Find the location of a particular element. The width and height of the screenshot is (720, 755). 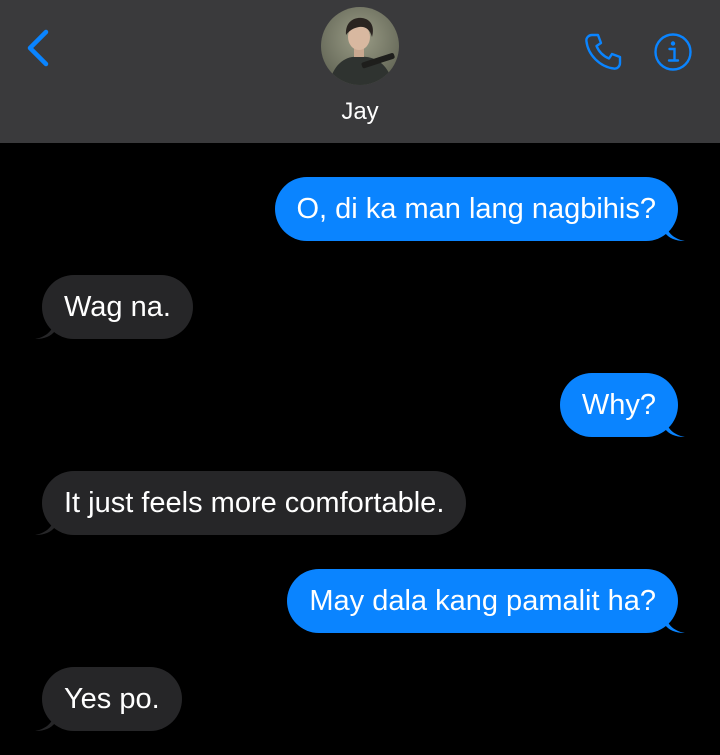

sent-message-bubble: O, di ka man lang nagbihis? is located at coordinates (479, 209).